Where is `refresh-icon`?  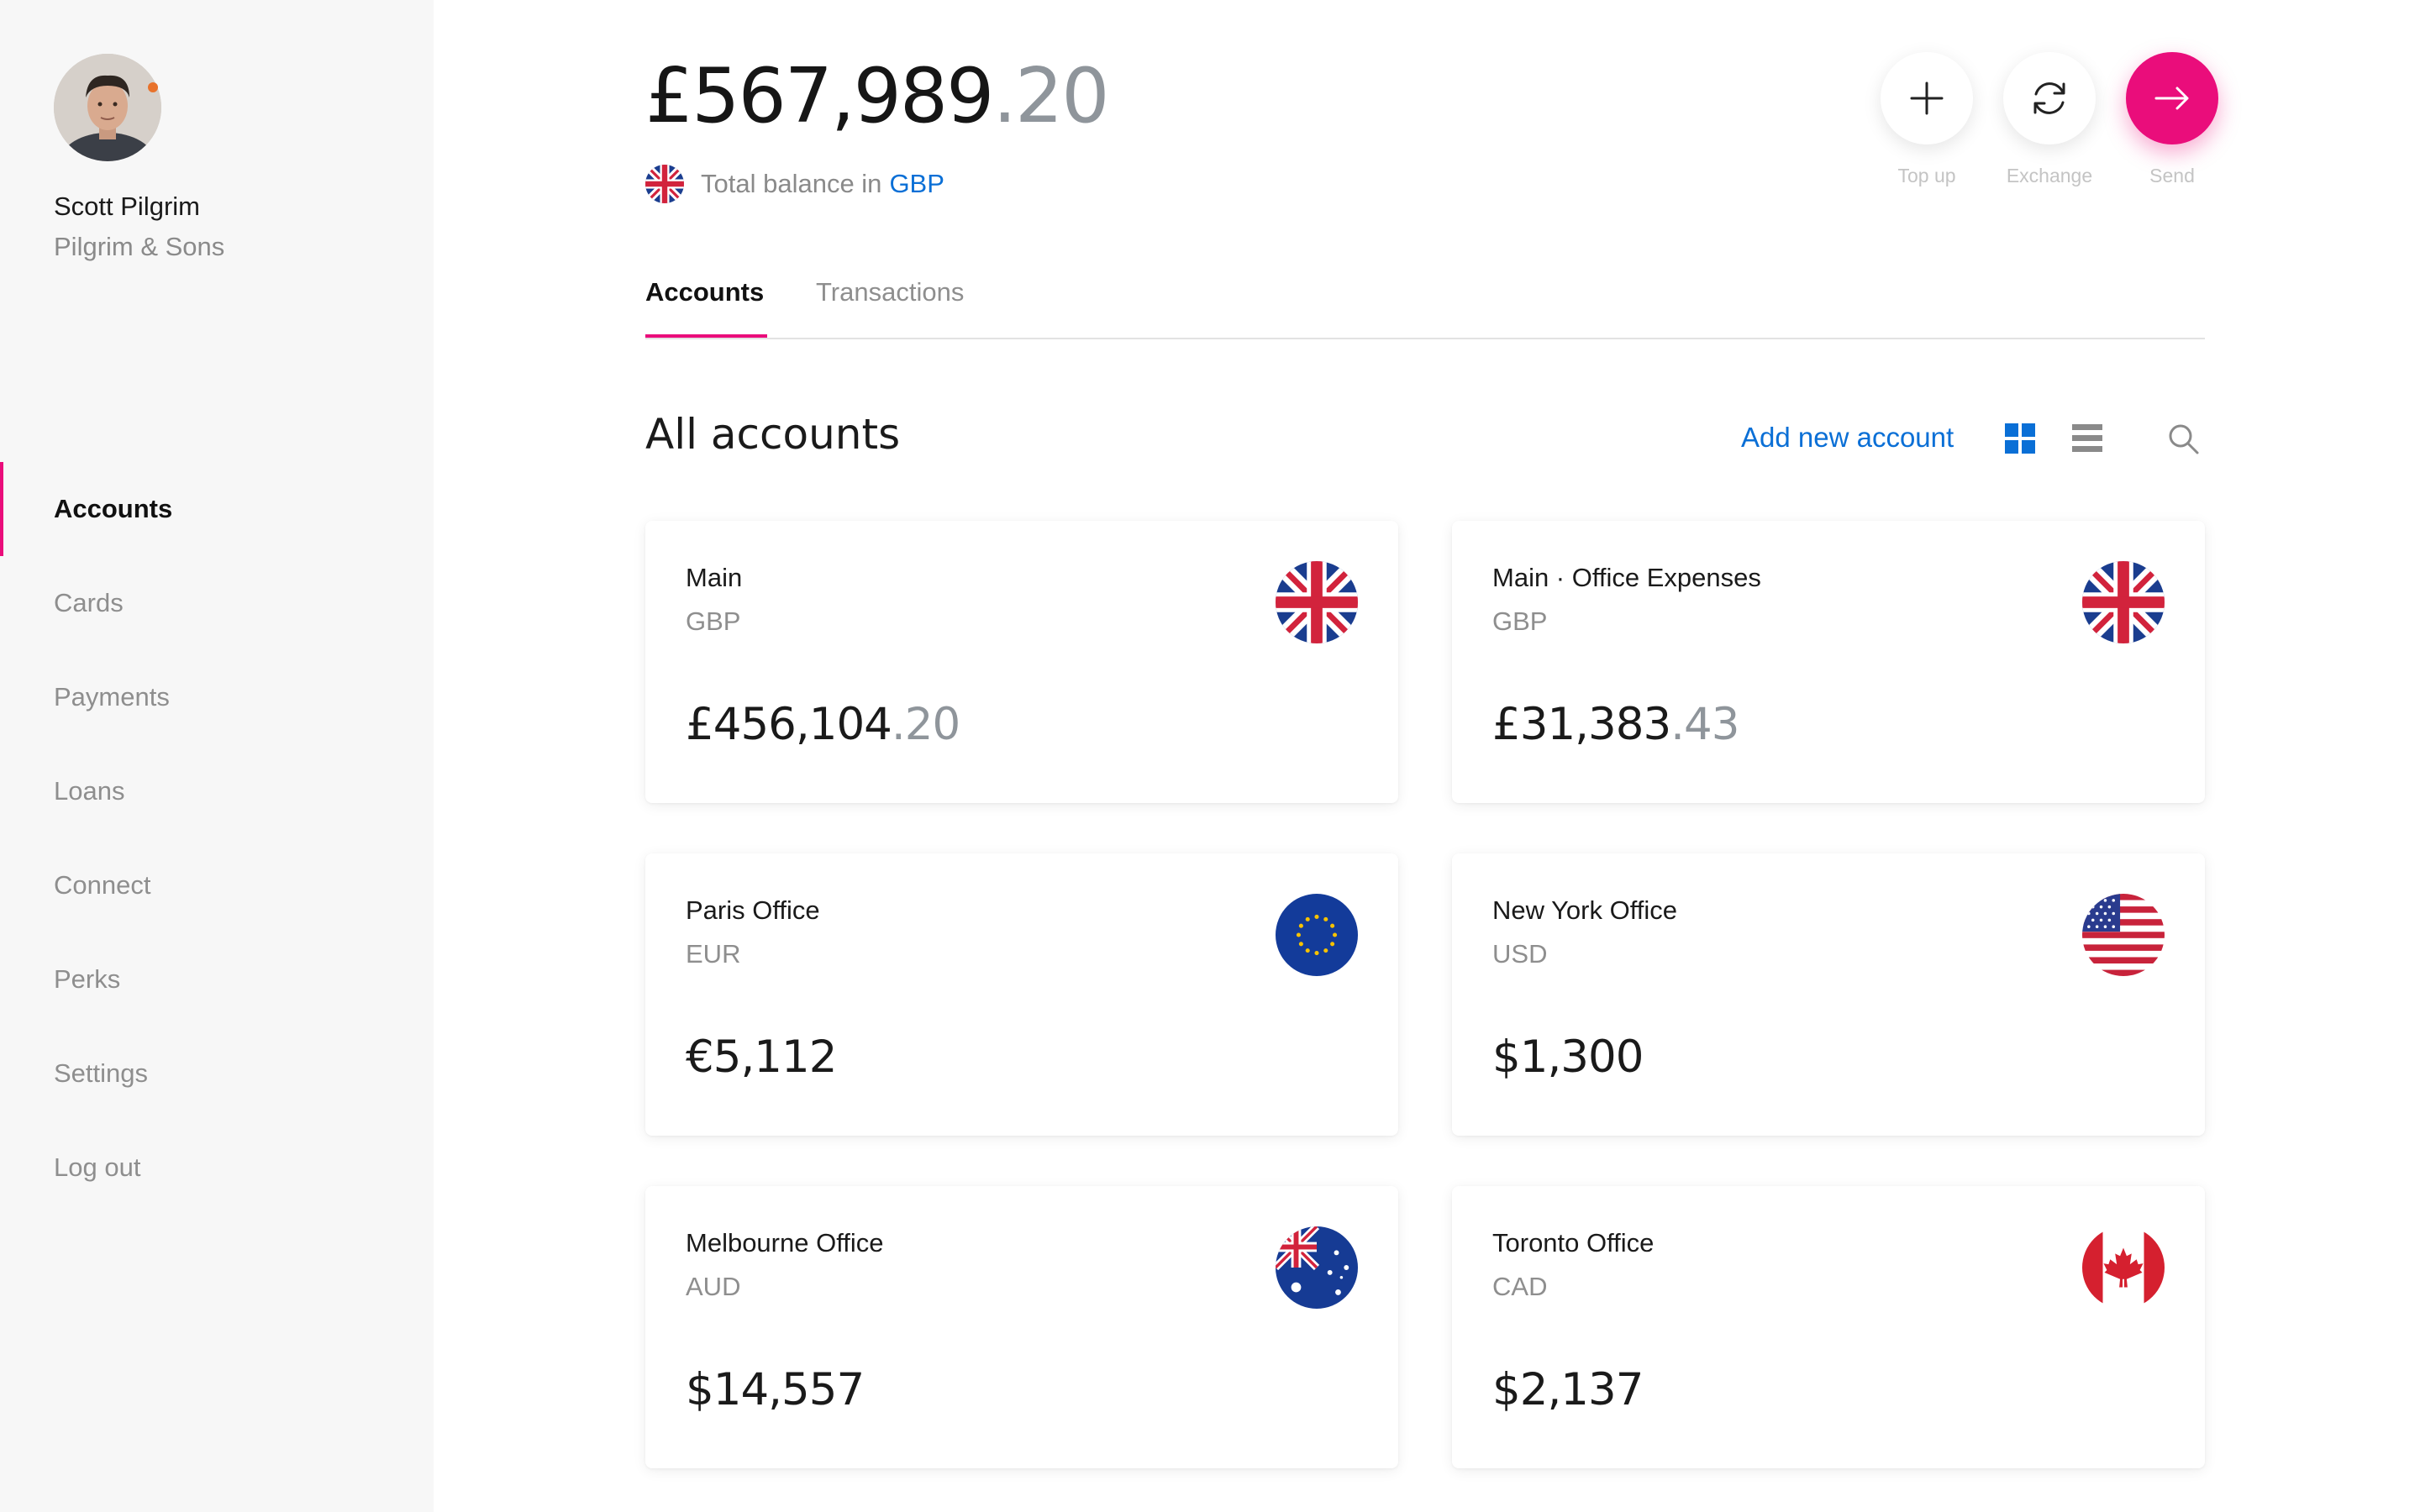 refresh-icon is located at coordinates (2049, 98).